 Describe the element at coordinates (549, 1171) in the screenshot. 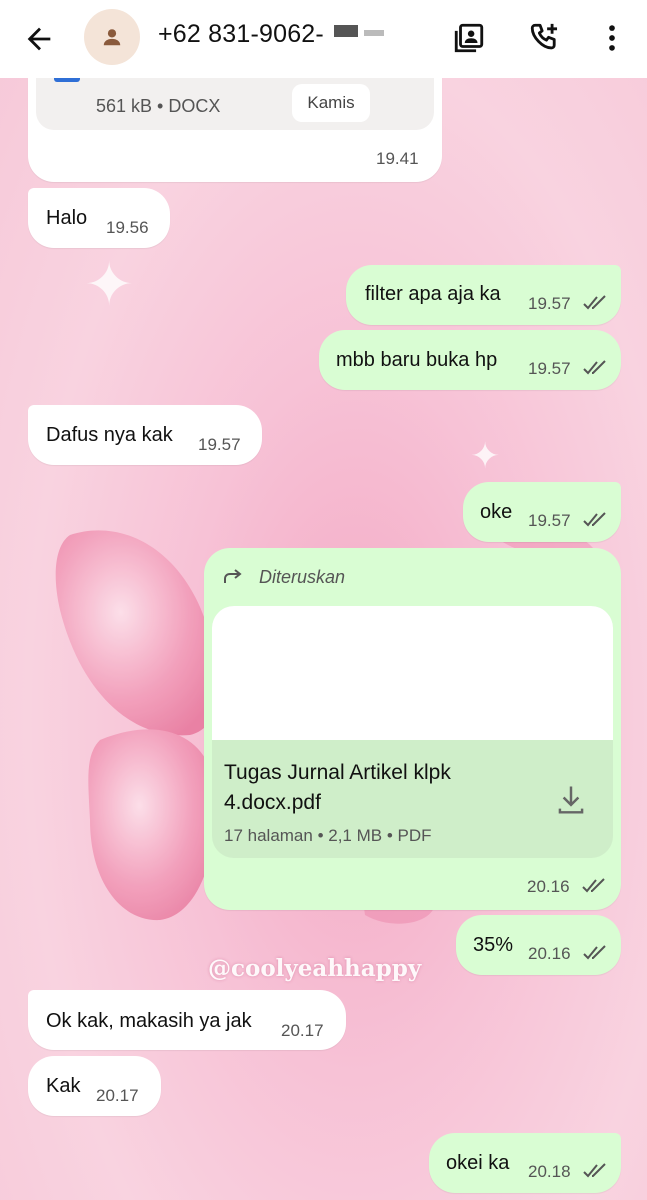

I see `message-time: 20.18` at that location.